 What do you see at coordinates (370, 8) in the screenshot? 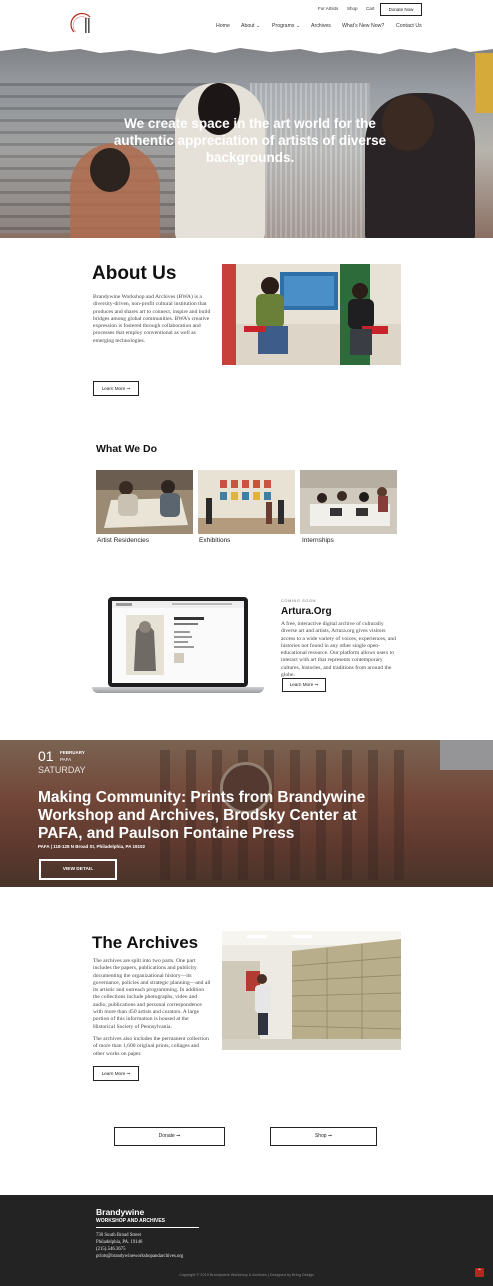
I see `cart-link: Cart` at bounding box center [370, 8].